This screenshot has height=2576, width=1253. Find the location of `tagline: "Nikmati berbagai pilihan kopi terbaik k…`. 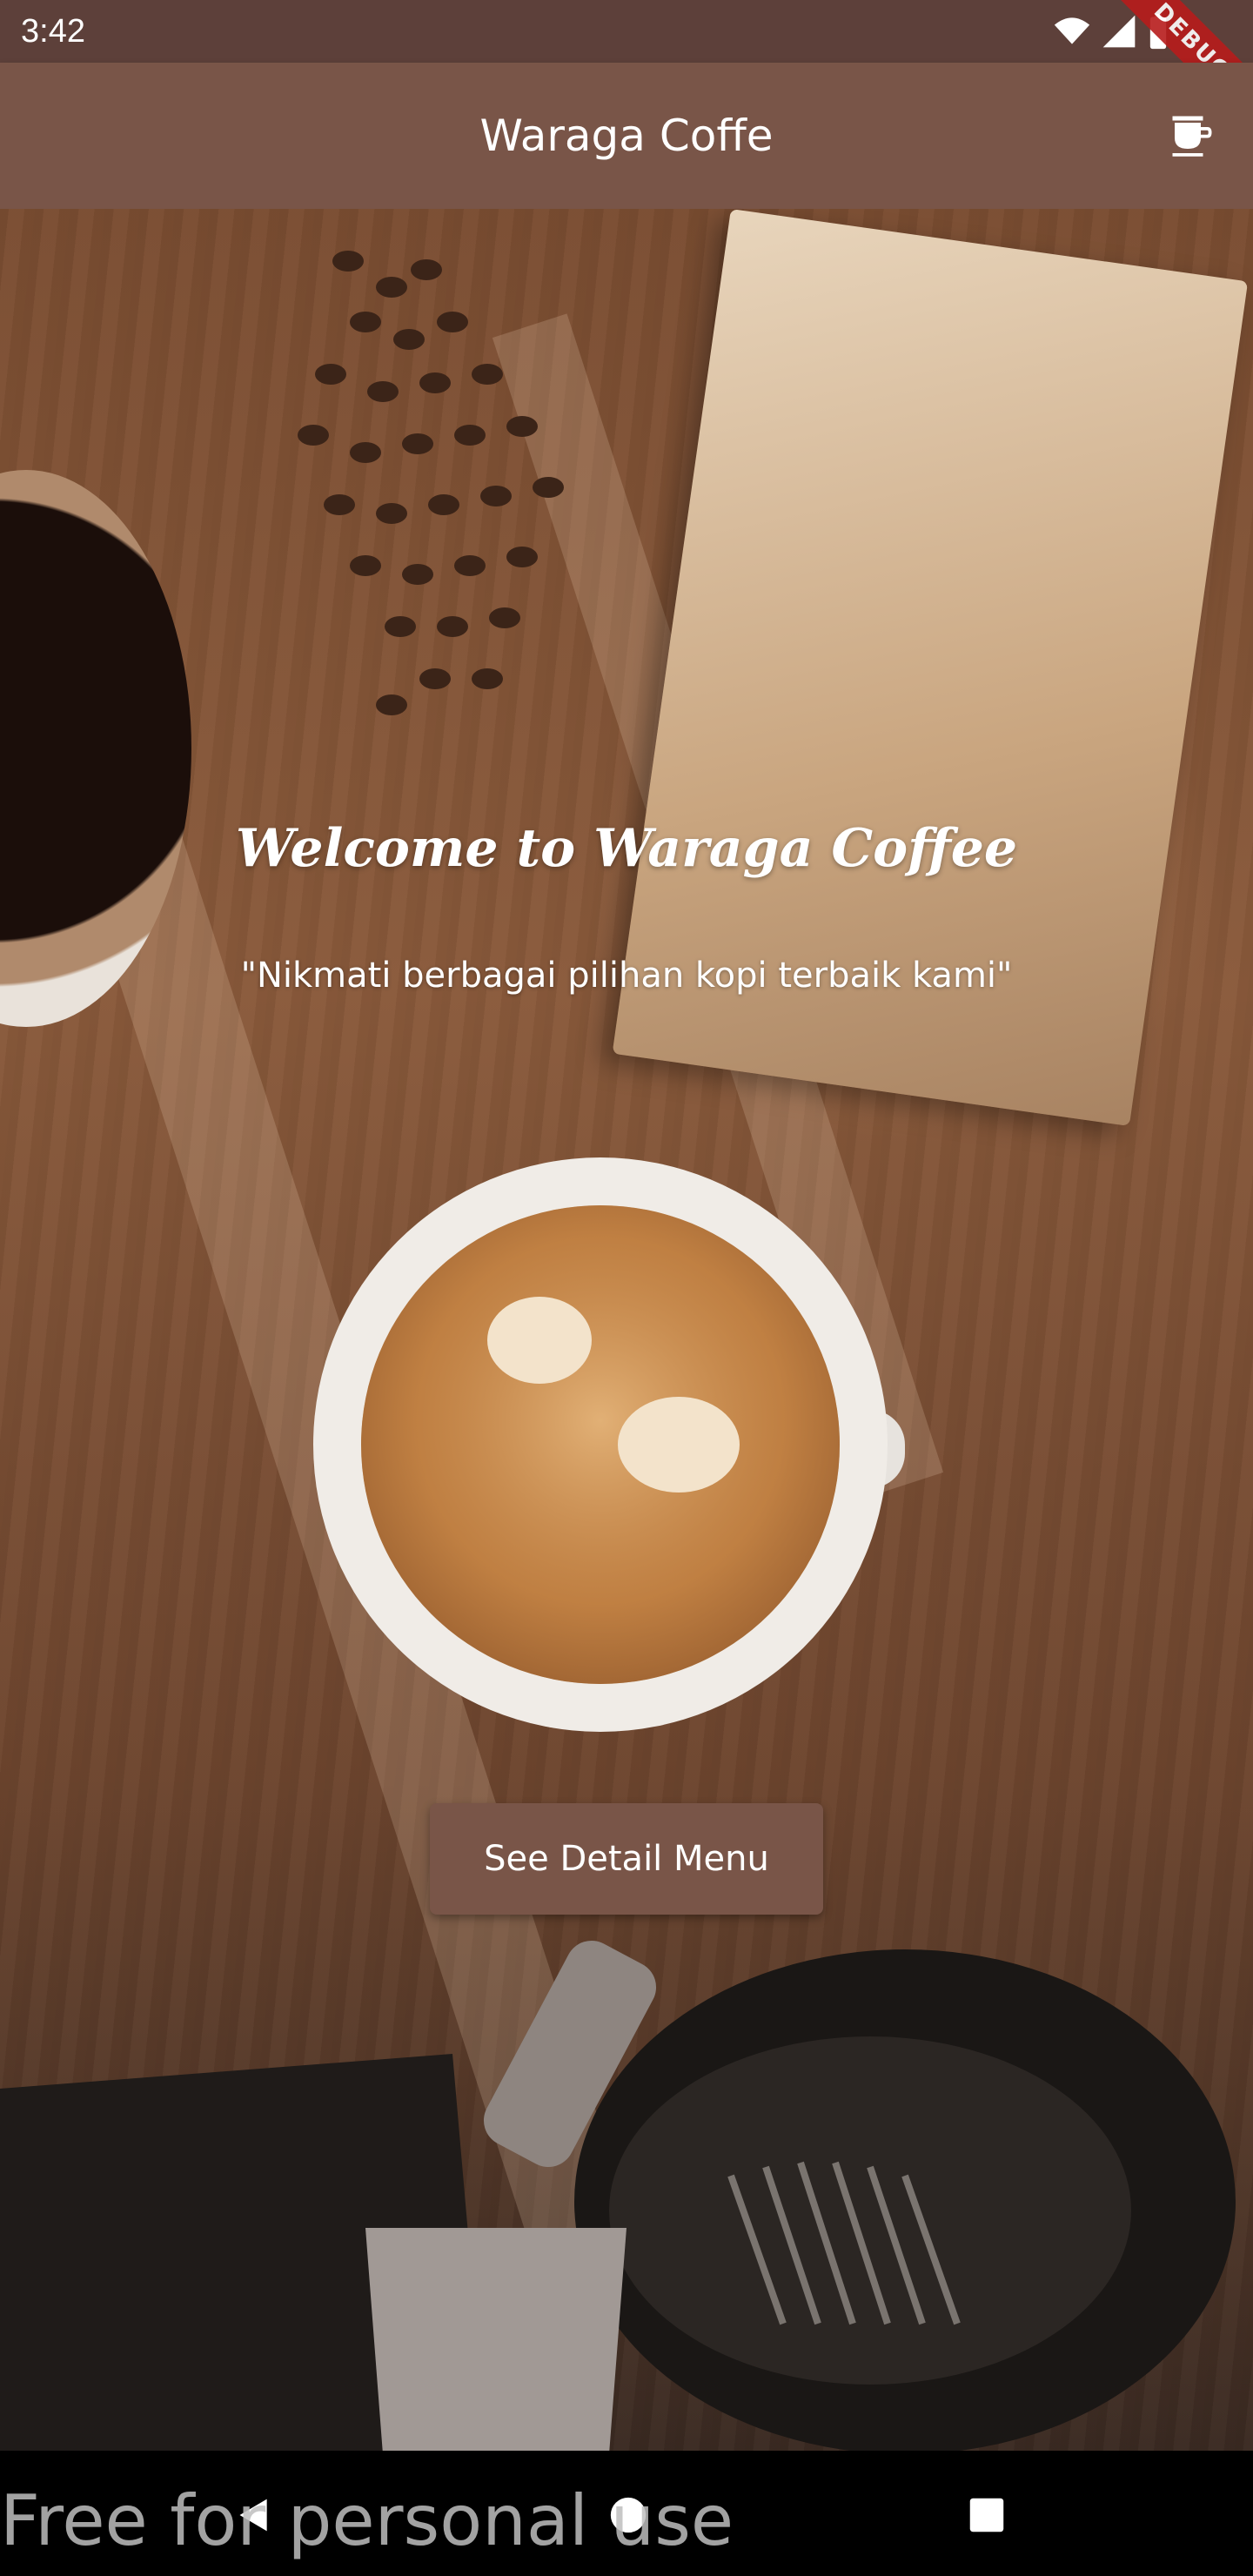

tagline: "Nikmati berbagai pilihan kopi terbaik k… is located at coordinates (626, 976).